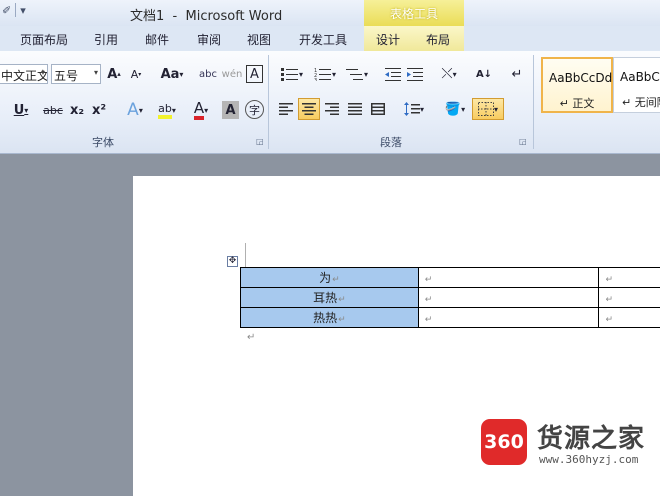  I want to click on qat-separator, so click(16, 10).